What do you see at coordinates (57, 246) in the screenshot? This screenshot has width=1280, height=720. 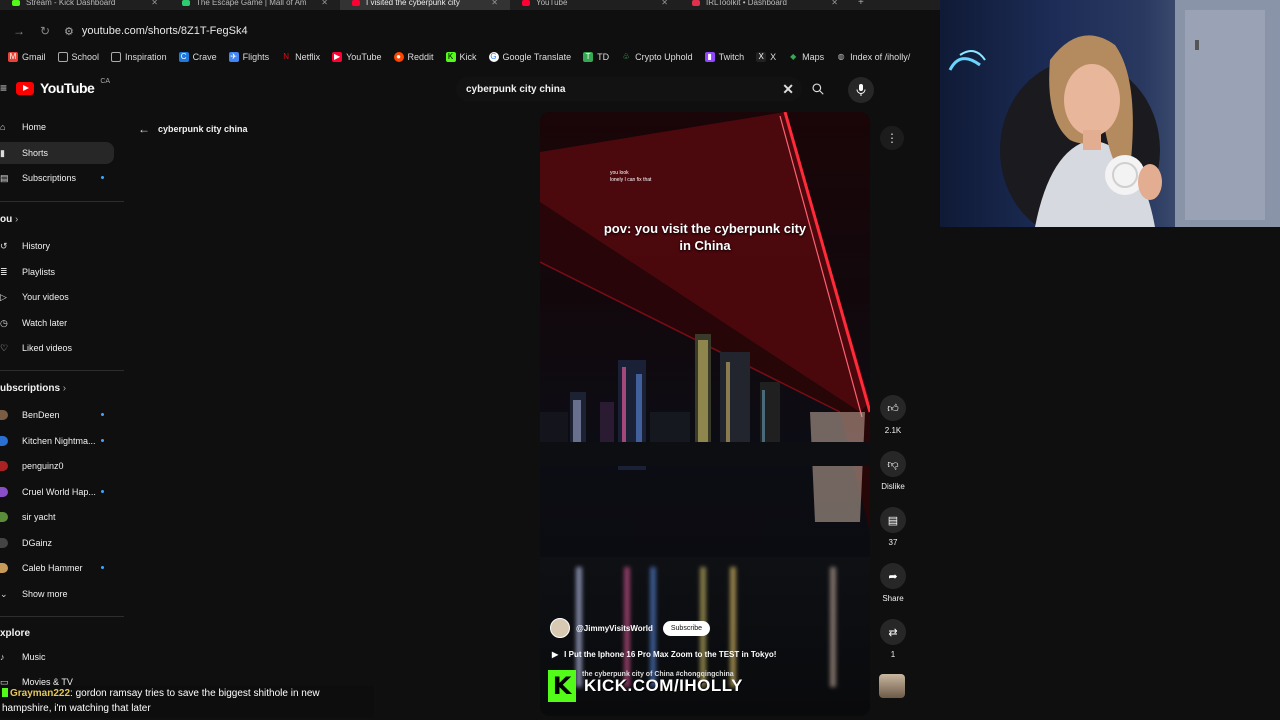 I see `sidebar-item-history: ↺ History` at bounding box center [57, 246].